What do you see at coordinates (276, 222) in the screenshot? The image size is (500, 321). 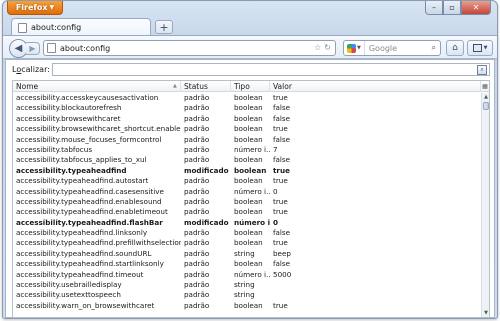 I see `pref-value: 0` at bounding box center [276, 222].